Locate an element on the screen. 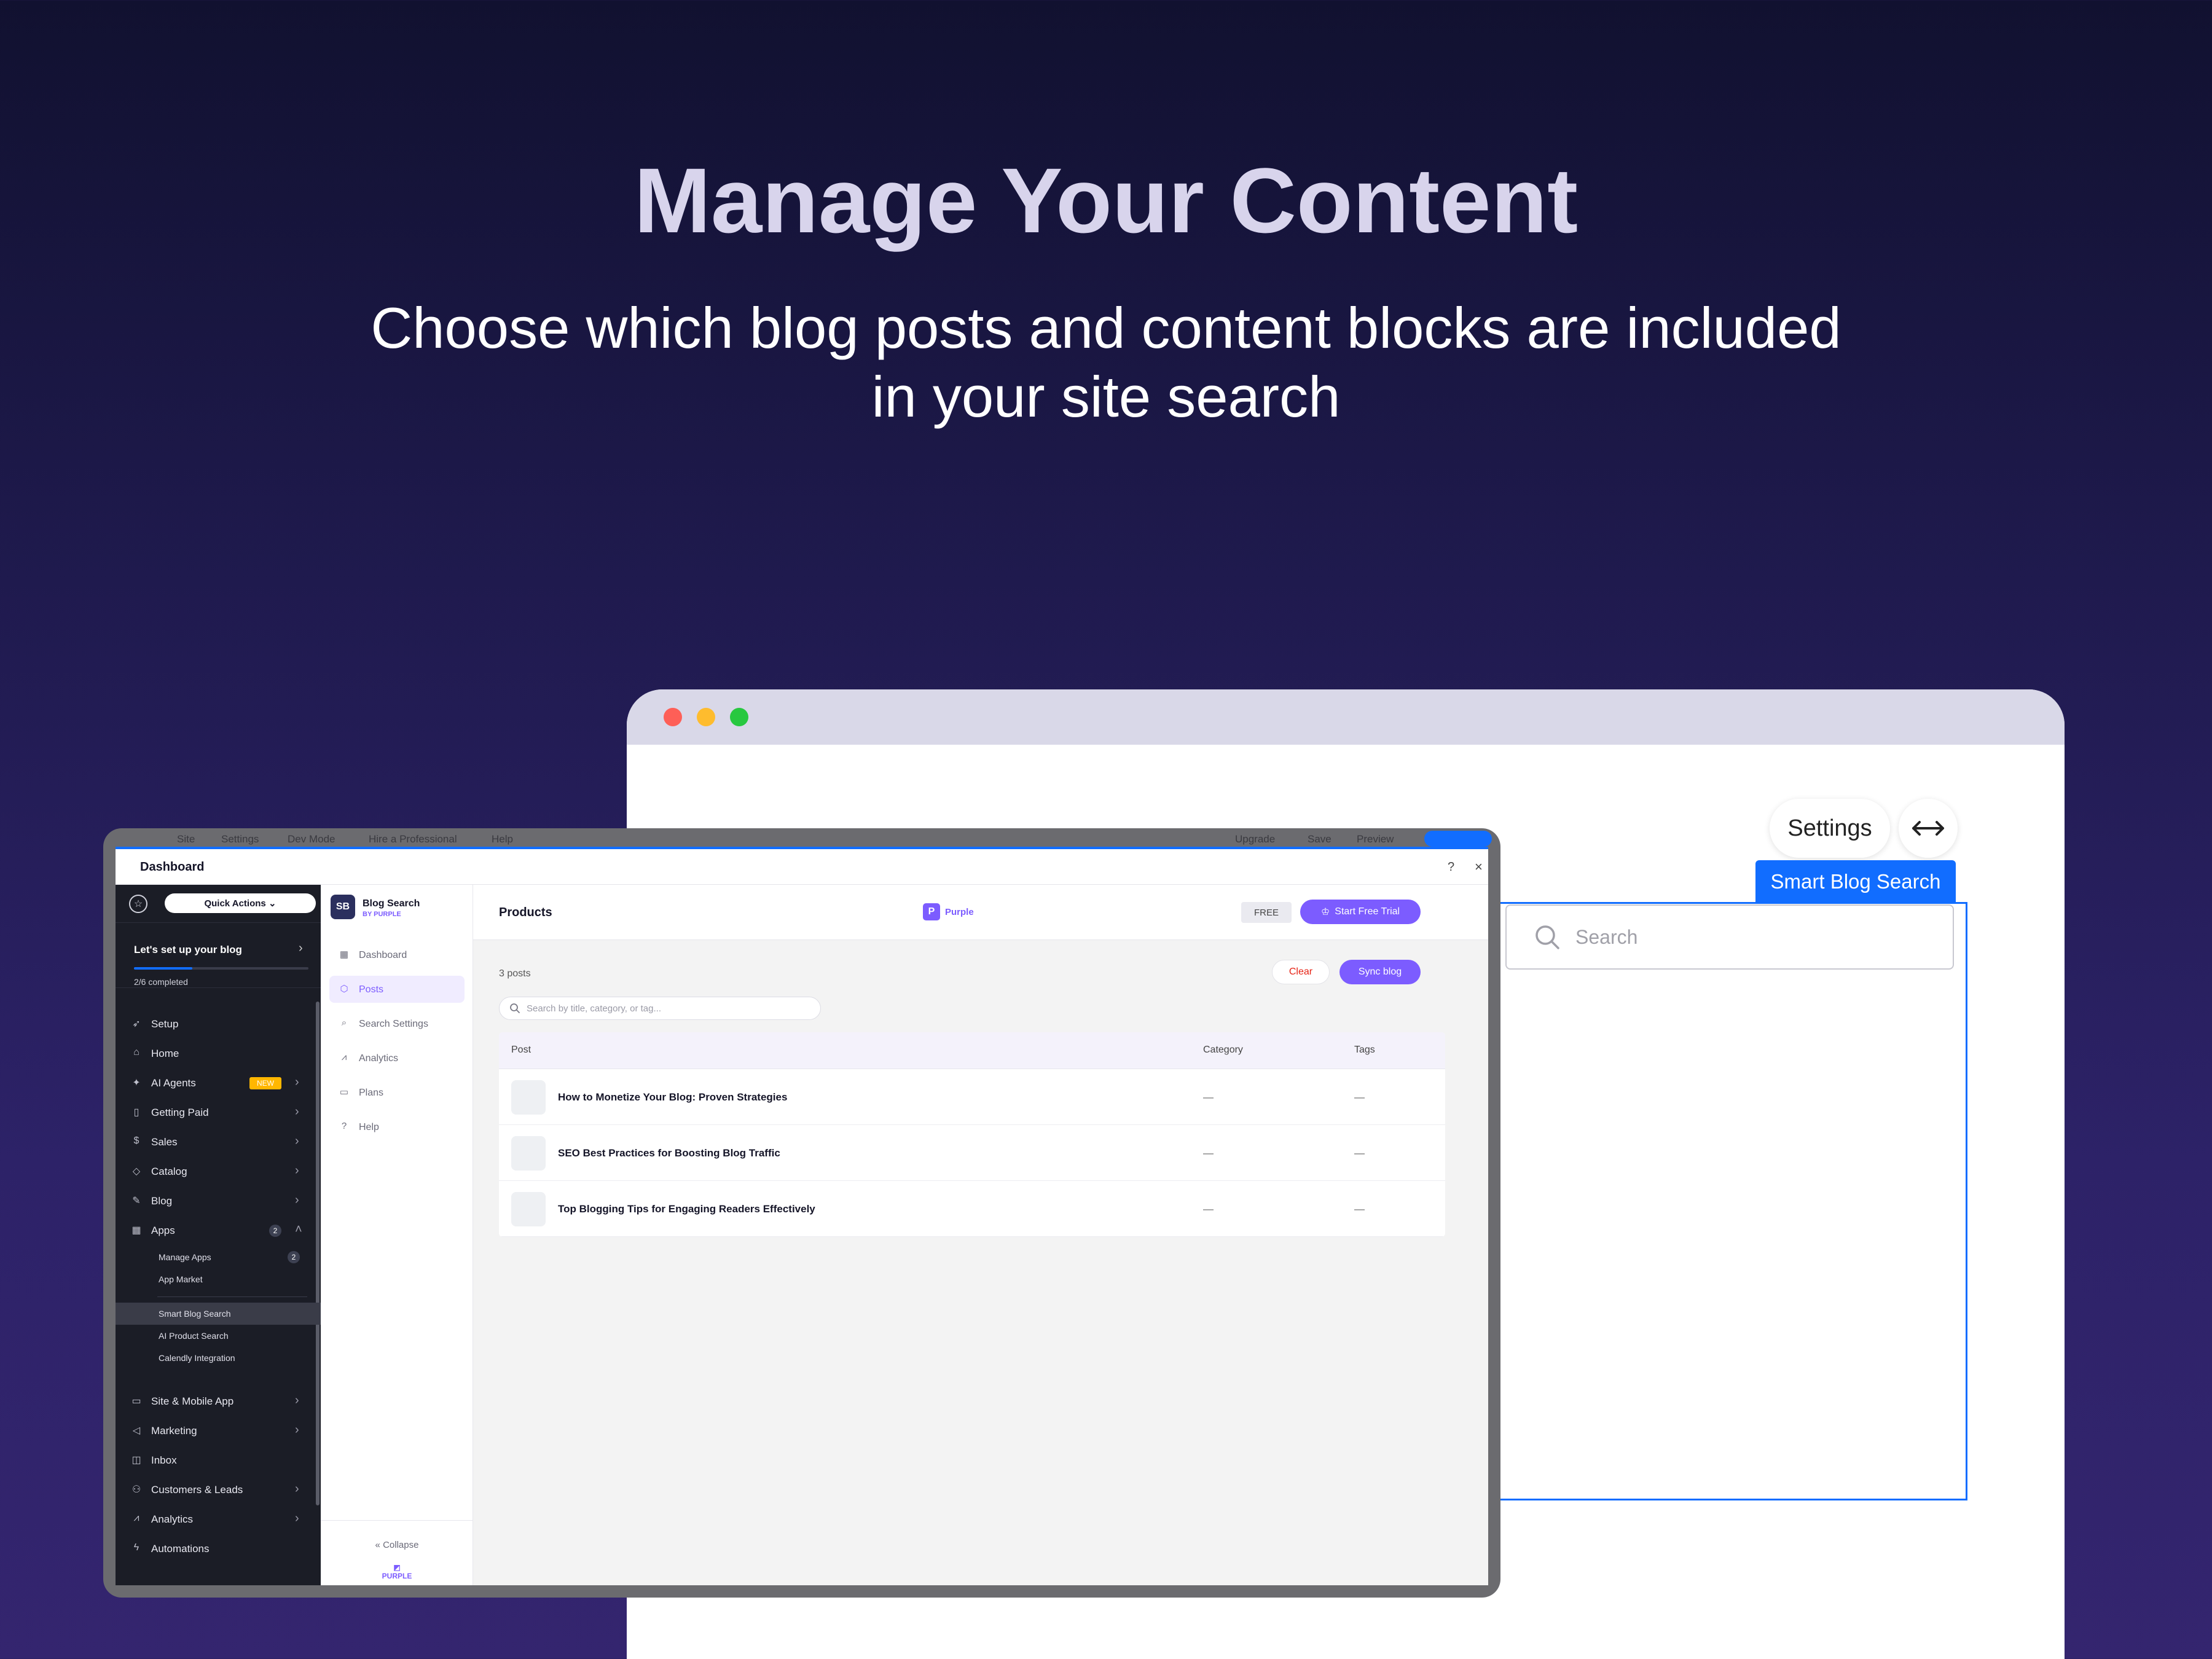 Image resolution: width=2212 pixels, height=1659 pixels. sidebar-item-site-mobile-app: ▭ Site & Mobile App › is located at coordinates (218, 1400).